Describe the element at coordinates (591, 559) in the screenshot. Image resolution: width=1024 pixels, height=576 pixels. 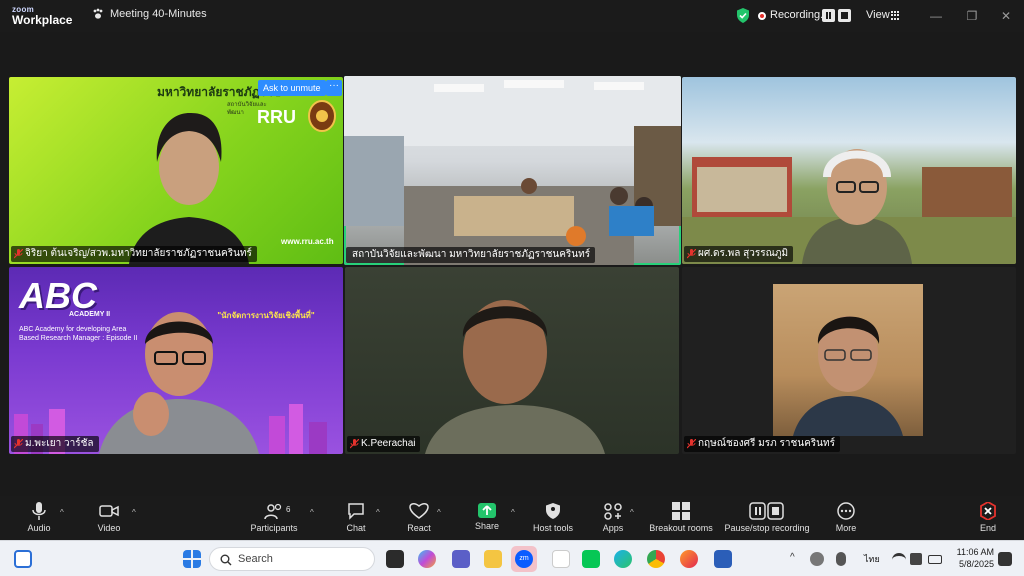
I see `line-app-icon` at that location.